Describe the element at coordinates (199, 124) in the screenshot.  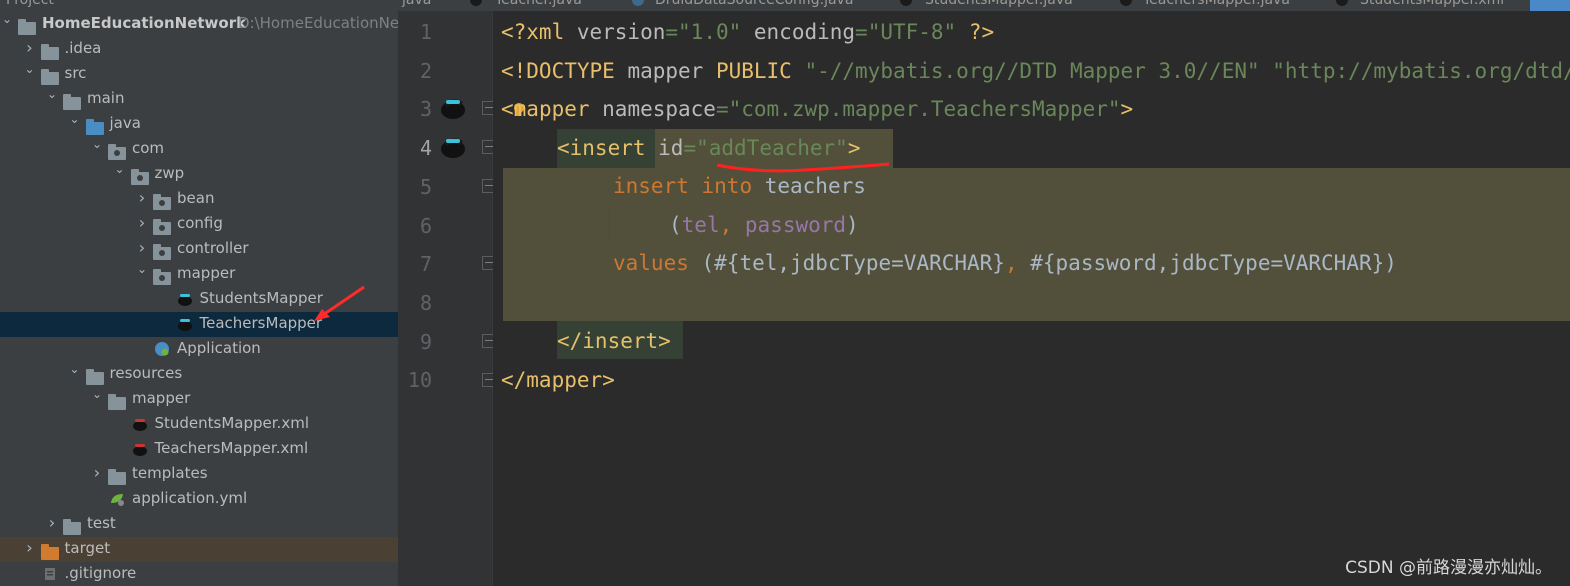
I see `tree-item: ⌄ java` at that location.